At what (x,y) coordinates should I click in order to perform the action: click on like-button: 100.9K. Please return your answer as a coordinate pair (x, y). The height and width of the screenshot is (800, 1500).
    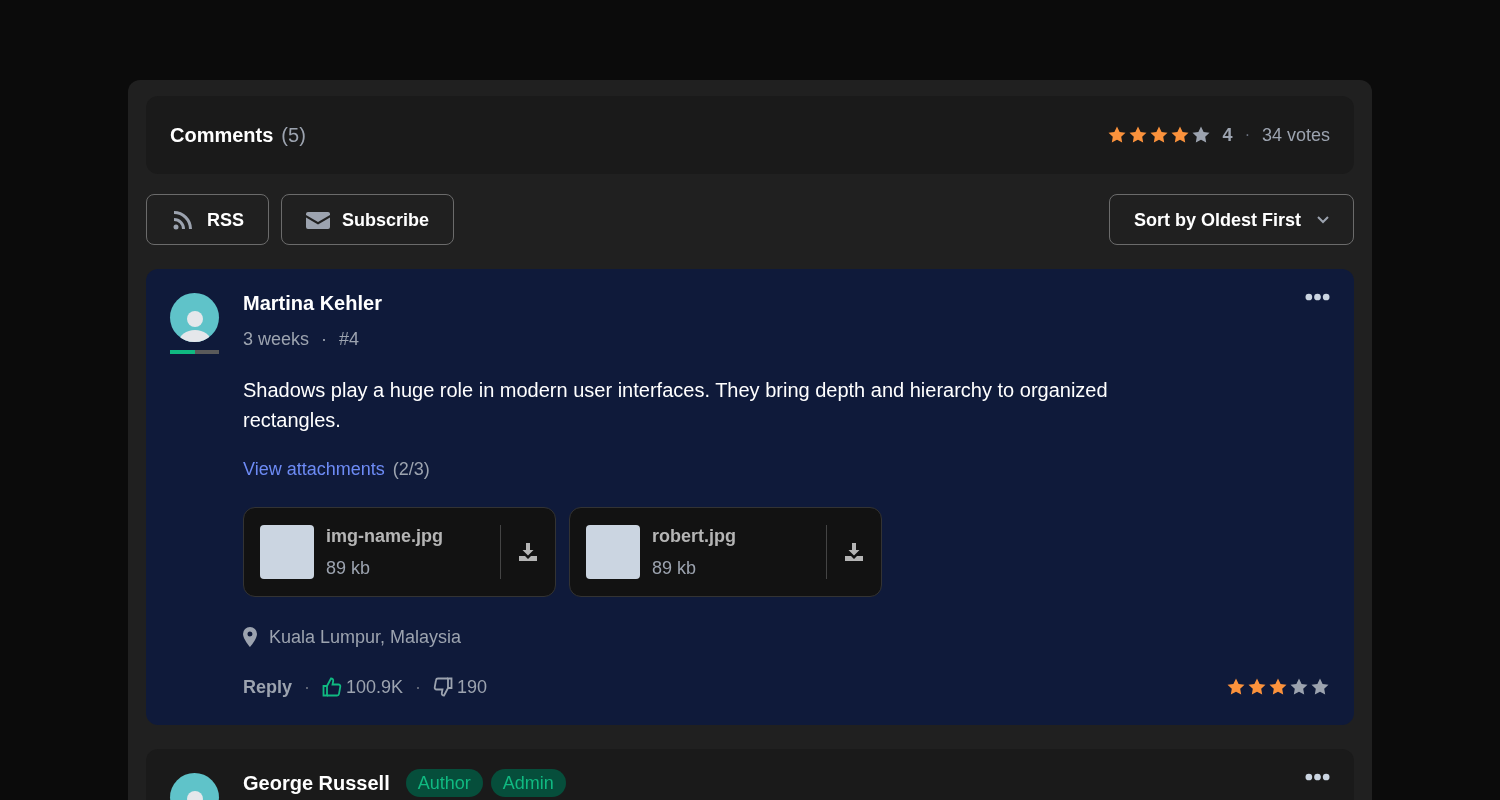
    Looking at the image, I should click on (363, 687).